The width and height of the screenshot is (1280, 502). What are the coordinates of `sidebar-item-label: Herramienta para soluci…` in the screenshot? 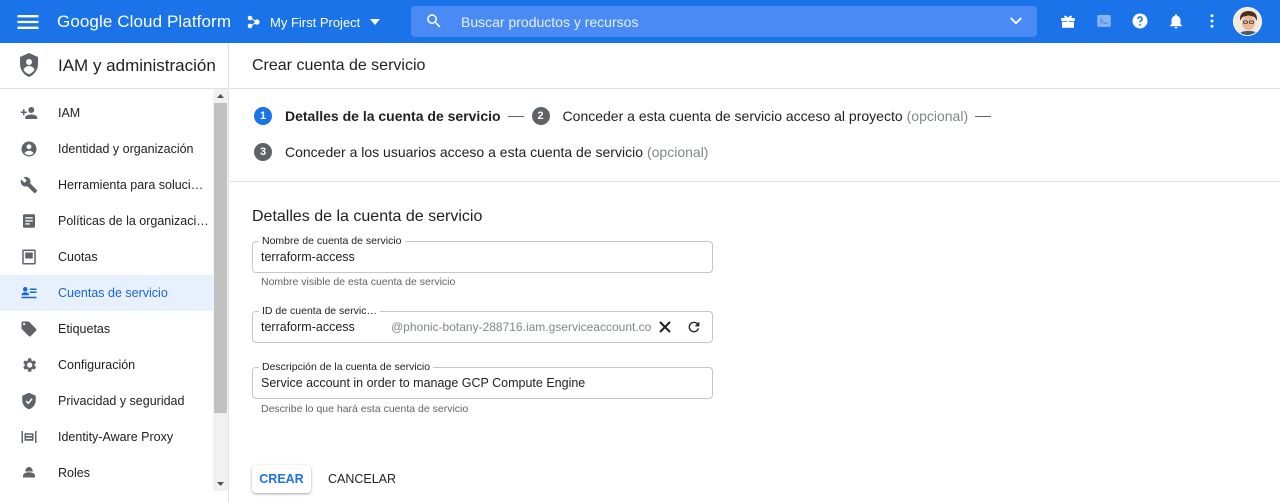 It's located at (131, 185).